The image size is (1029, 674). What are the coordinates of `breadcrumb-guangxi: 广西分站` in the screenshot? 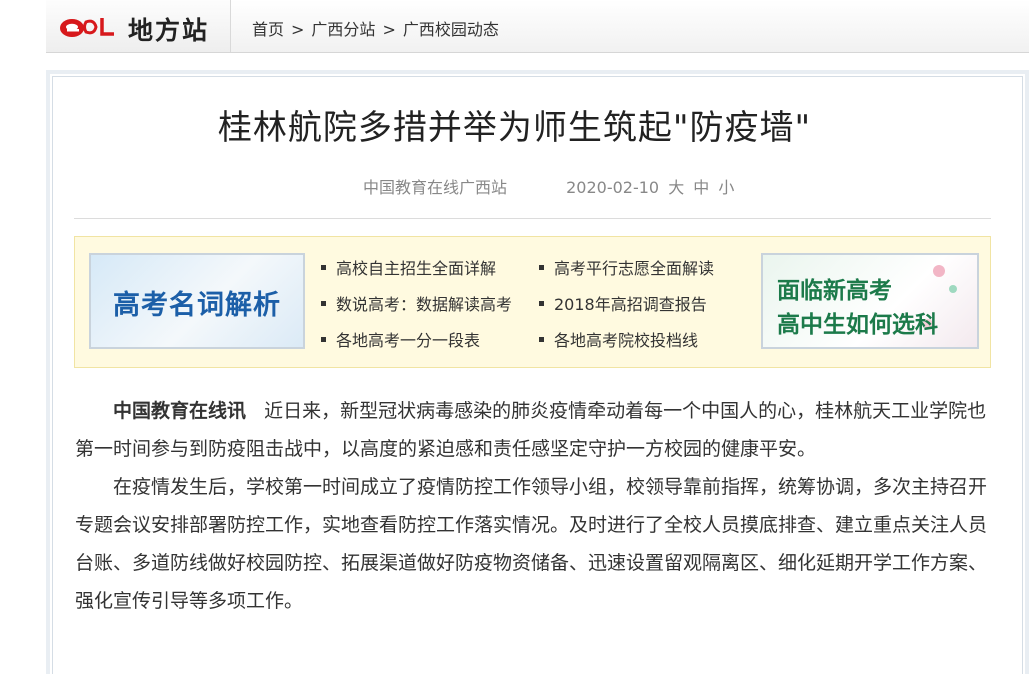 It's located at (343, 29).